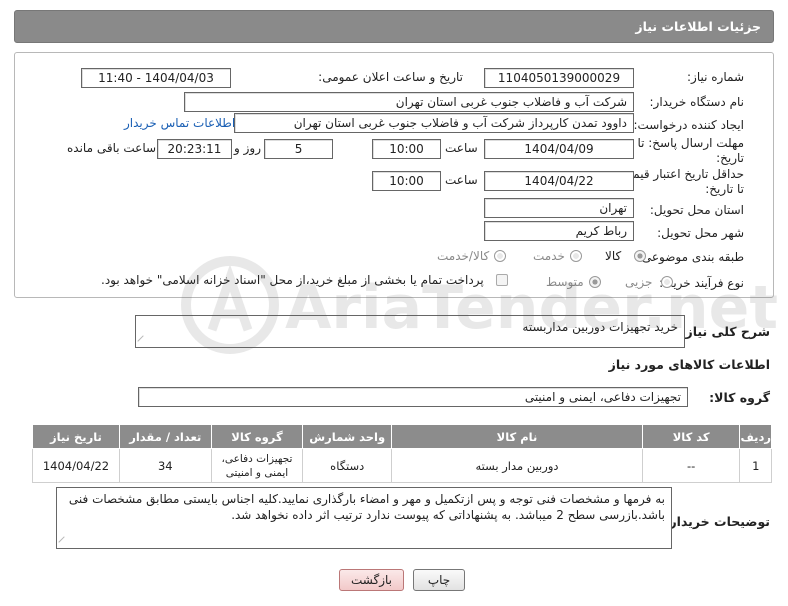  What do you see at coordinates (717, 521) in the screenshot?
I see `buyer-notes-label: توضیحات خریدار:` at bounding box center [717, 521].